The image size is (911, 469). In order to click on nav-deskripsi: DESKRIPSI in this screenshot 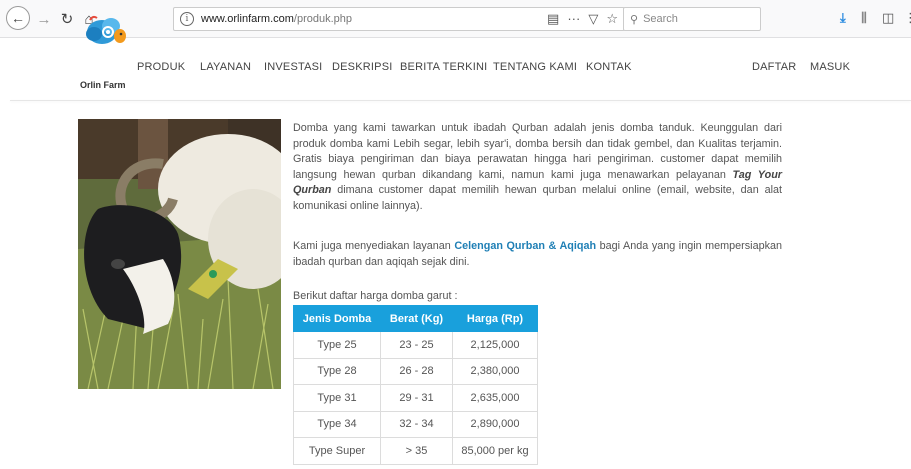, I will do `click(362, 67)`.